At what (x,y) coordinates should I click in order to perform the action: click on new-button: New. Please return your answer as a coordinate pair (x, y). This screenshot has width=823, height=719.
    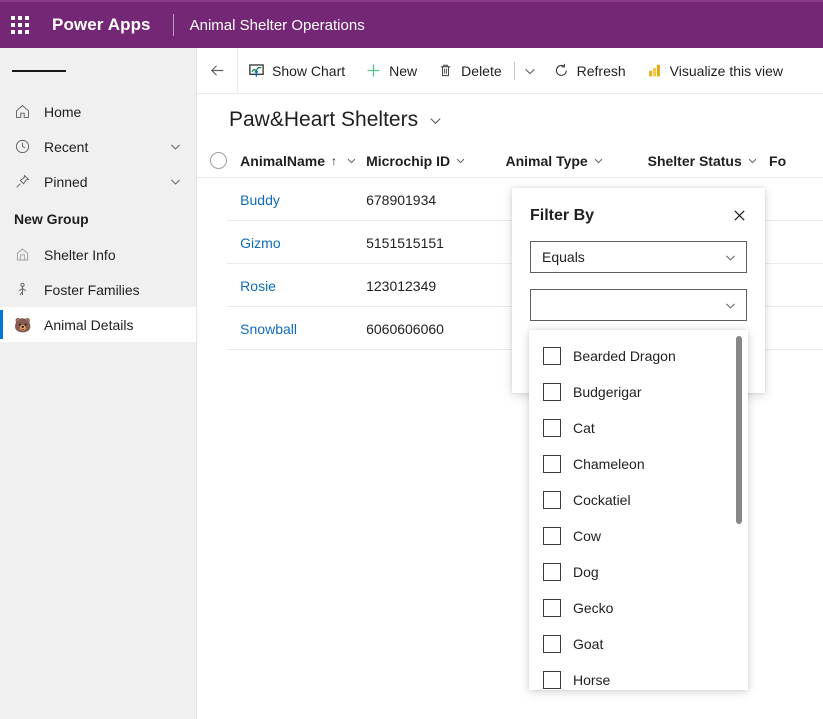
    Looking at the image, I should click on (391, 71).